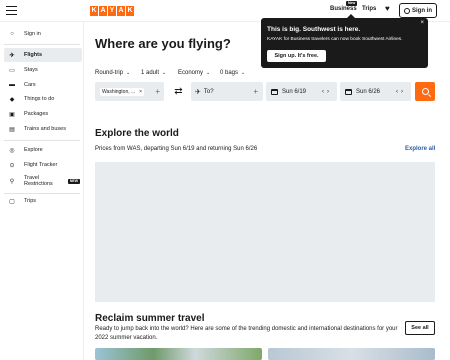  Describe the element at coordinates (422, 10) in the screenshot. I see `sign-in-label: Sign in` at that location.